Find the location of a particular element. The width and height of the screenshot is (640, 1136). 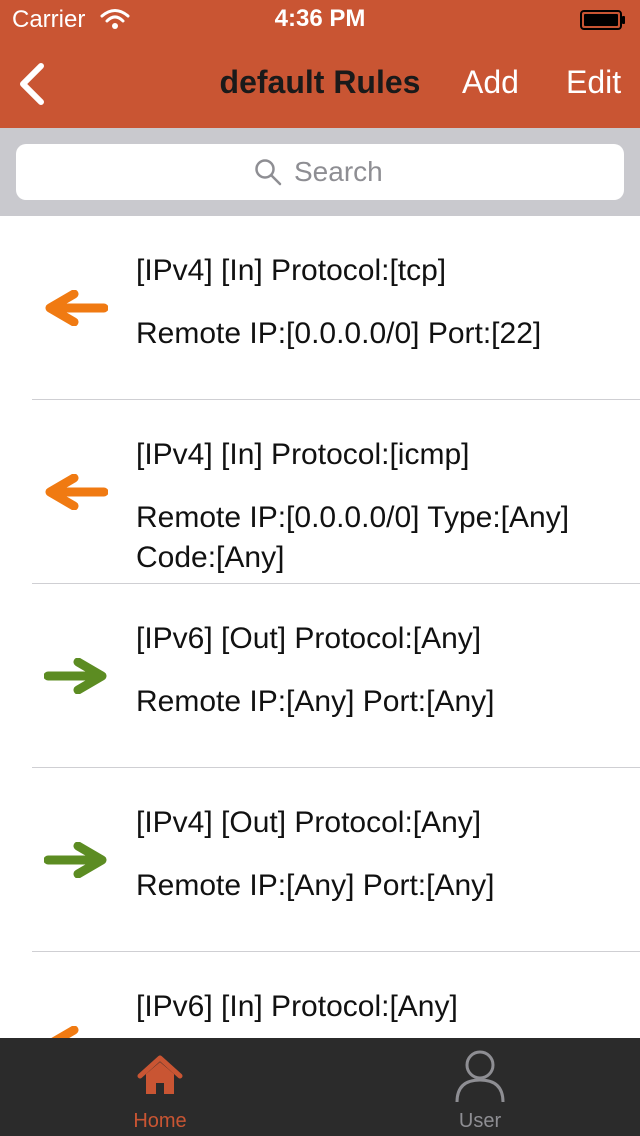

navigation-bar: default Rules Add Edit is located at coordinates (320, 84).